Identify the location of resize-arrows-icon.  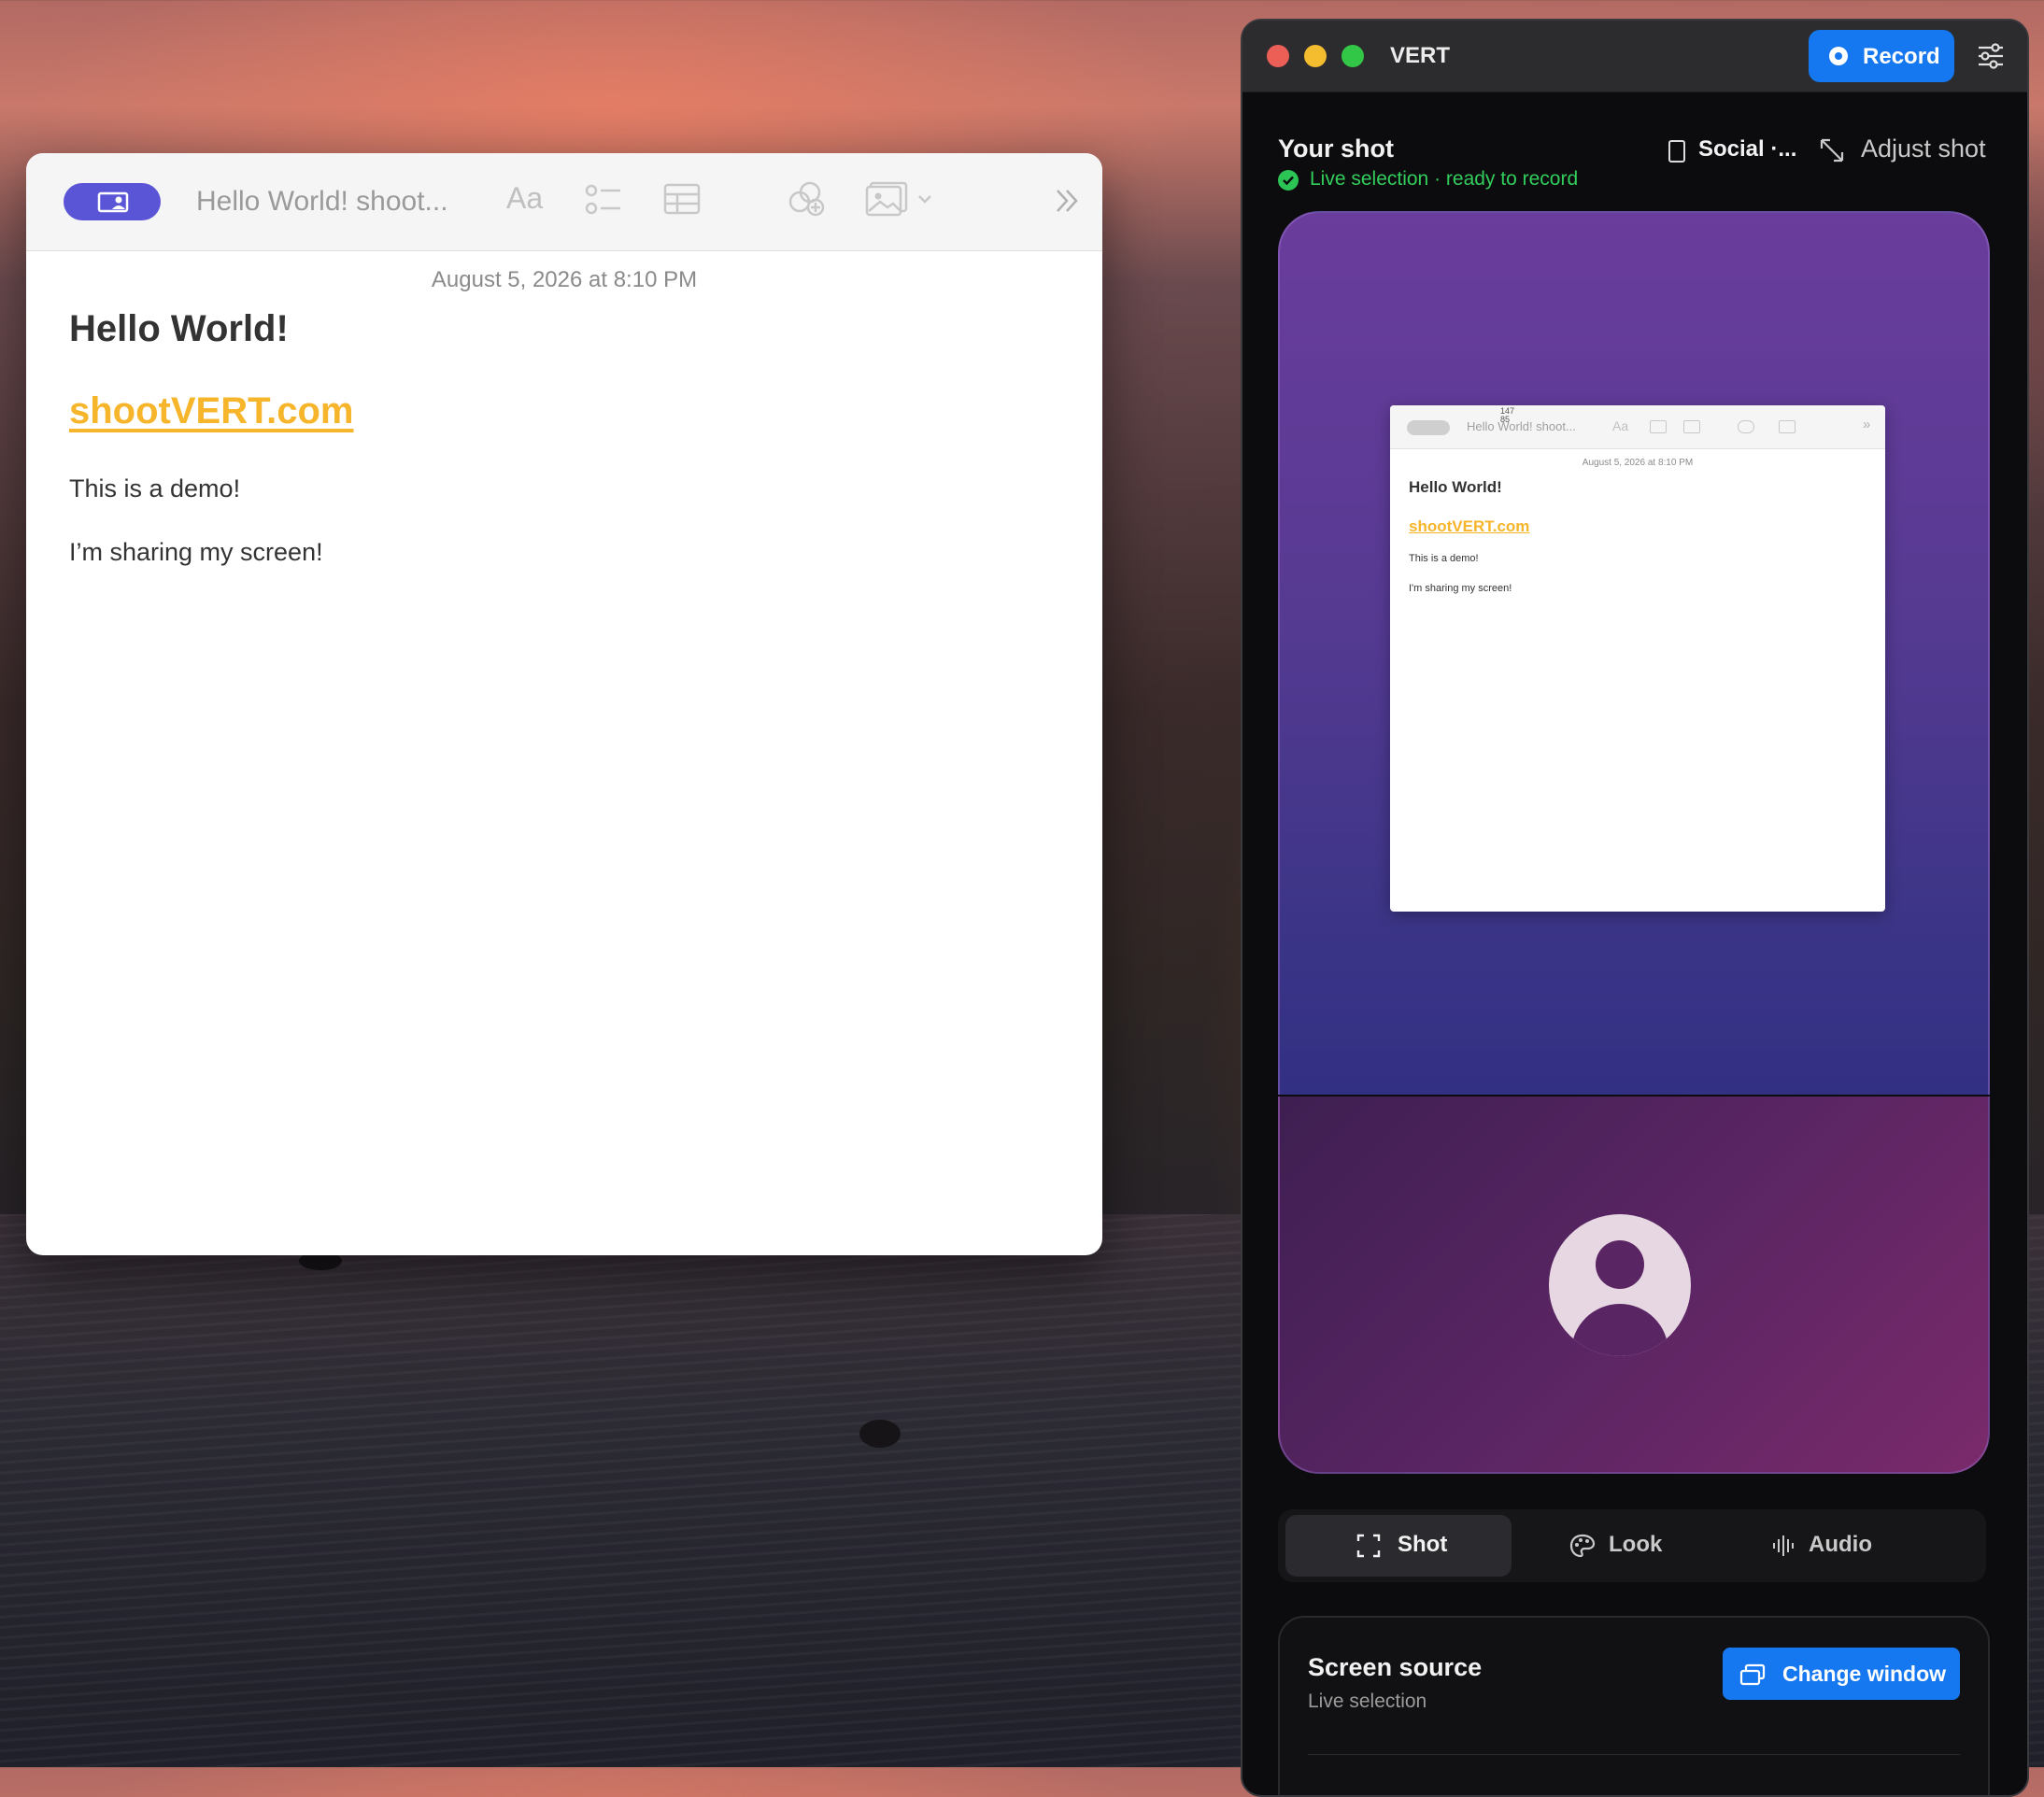
(1832, 150).